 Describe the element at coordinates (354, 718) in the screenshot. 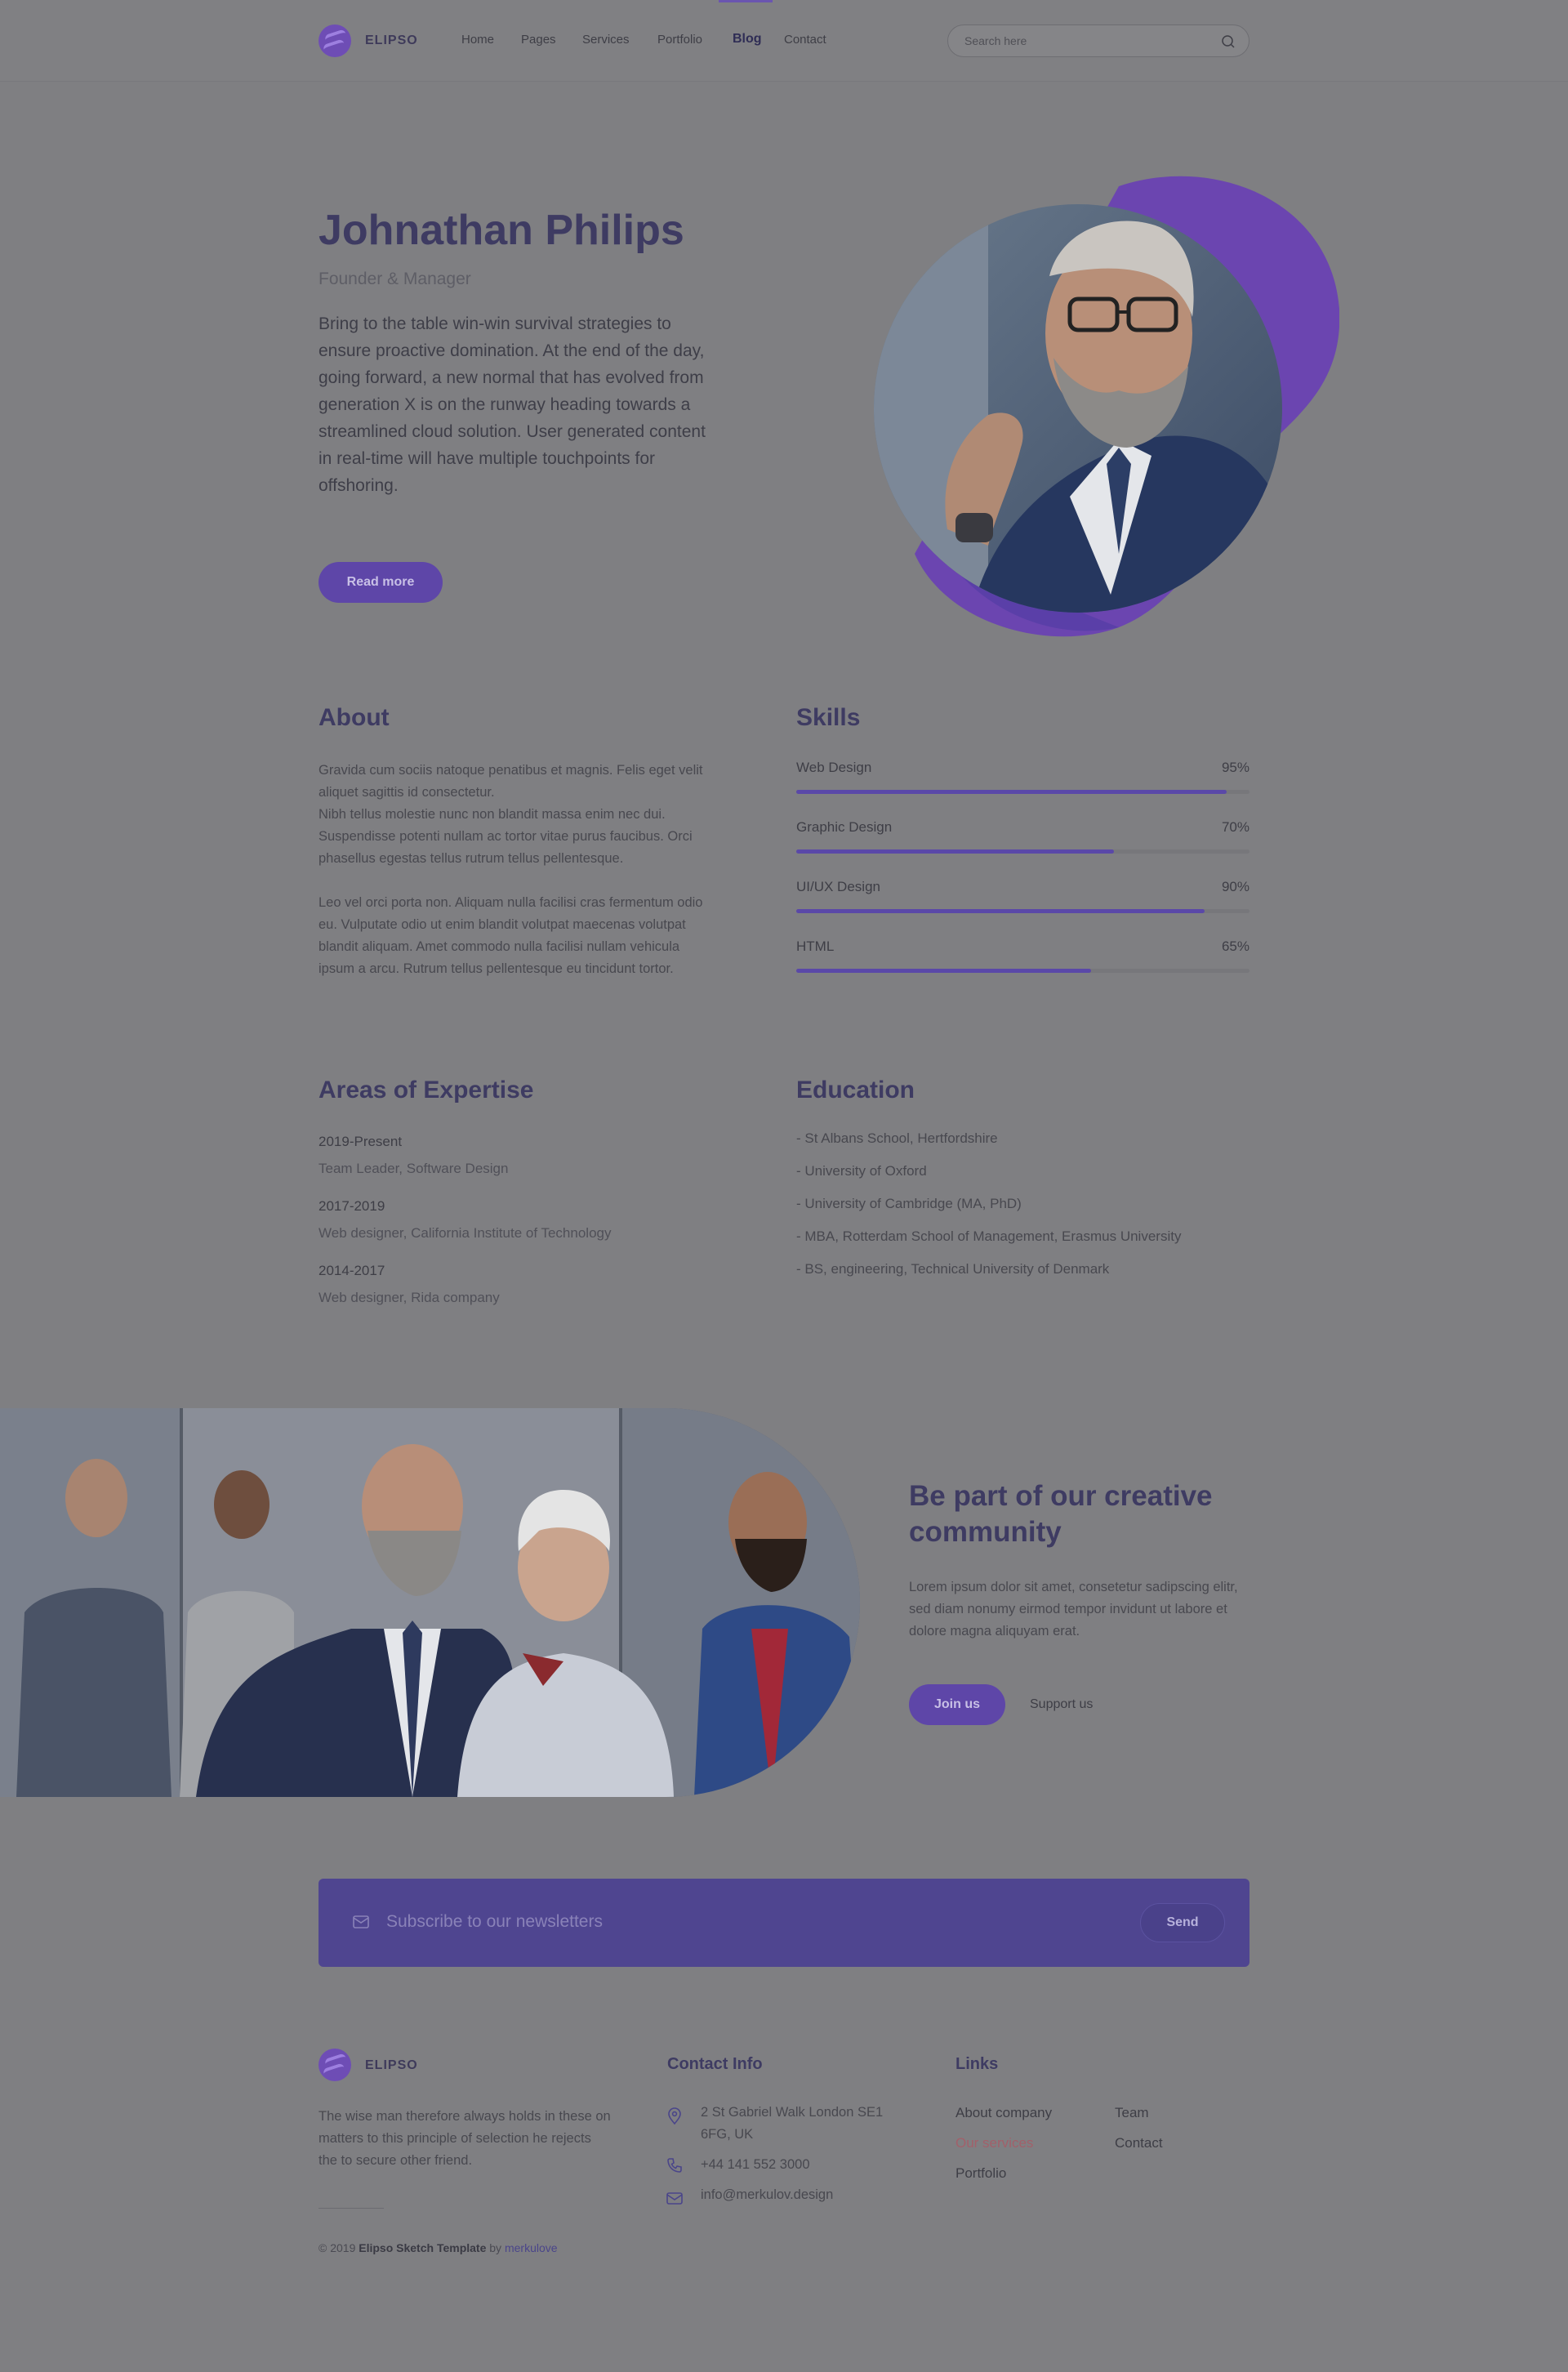

I see `about-title: About` at that location.